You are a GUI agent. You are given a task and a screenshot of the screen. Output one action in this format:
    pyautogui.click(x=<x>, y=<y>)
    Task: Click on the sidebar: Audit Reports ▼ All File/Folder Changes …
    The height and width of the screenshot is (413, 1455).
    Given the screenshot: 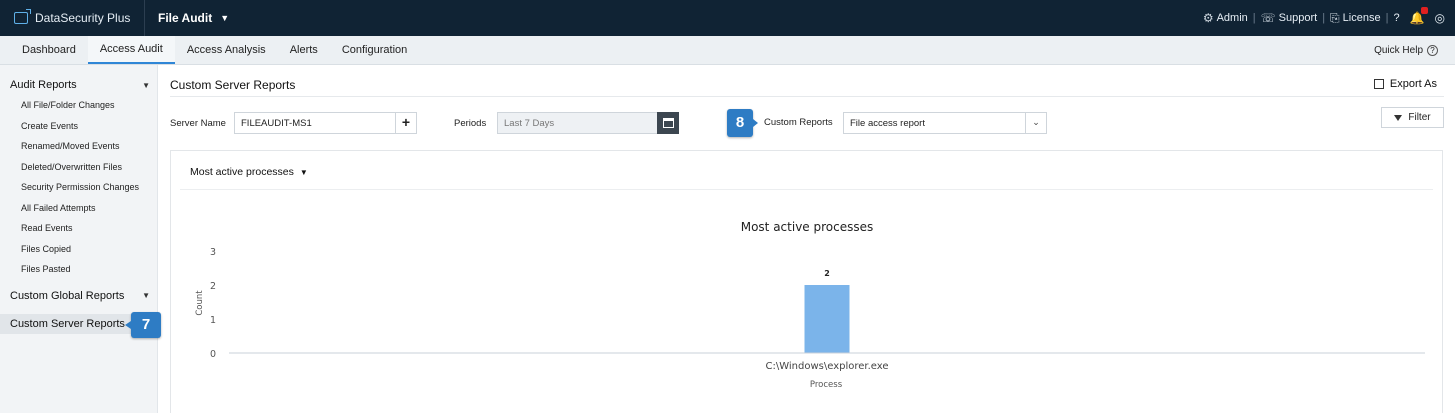 What is the action you would take?
    pyautogui.click(x=79, y=239)
    